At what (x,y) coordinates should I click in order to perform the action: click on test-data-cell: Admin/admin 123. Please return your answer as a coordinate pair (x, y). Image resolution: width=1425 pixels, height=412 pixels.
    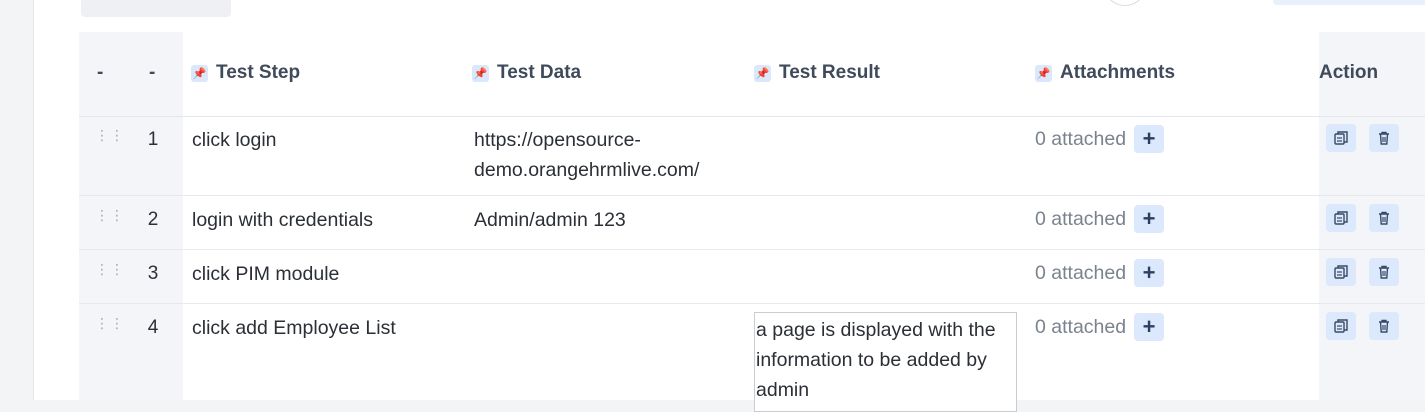
    Looking at the image, I should click on (550, 220).